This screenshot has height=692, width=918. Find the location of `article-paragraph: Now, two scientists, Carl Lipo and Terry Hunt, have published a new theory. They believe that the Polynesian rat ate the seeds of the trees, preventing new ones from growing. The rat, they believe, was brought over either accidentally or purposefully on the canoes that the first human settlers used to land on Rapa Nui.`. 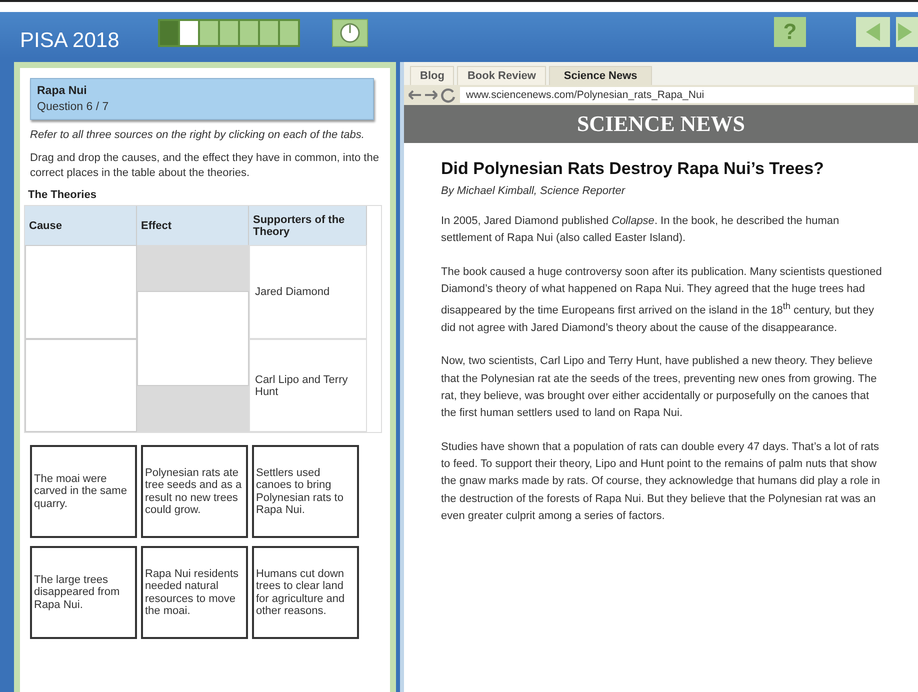

article-paragraph: Now, two scientists, Carl Lipo and Terry Hunt, have published a new theory. They believe that the Polynesian rat ate the seeds of the trees, preventing new ones from growing. The rat, they believe, was brought over either accidentally or purposefully on the canoes that the first human settlers used to land on Rapa Nui. is located at coordinates (659, 388).